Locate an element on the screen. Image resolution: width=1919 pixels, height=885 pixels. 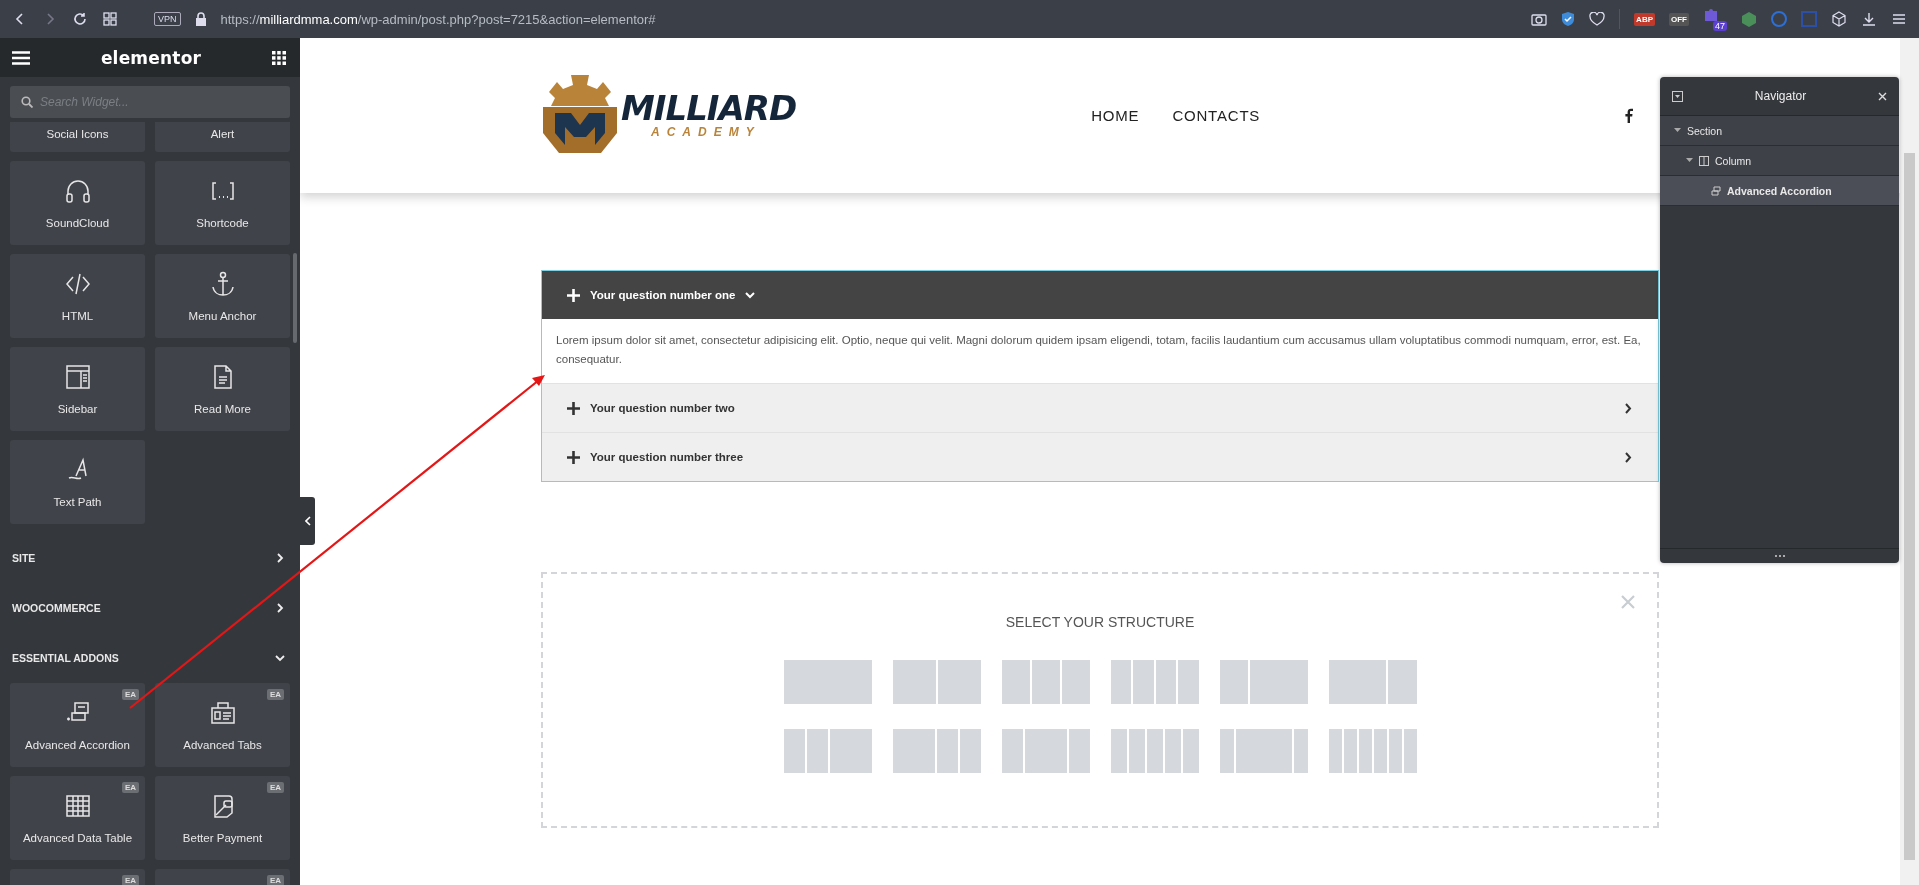
tree-item-label: Advanced Accordion is located at coordinates (1779, 190).